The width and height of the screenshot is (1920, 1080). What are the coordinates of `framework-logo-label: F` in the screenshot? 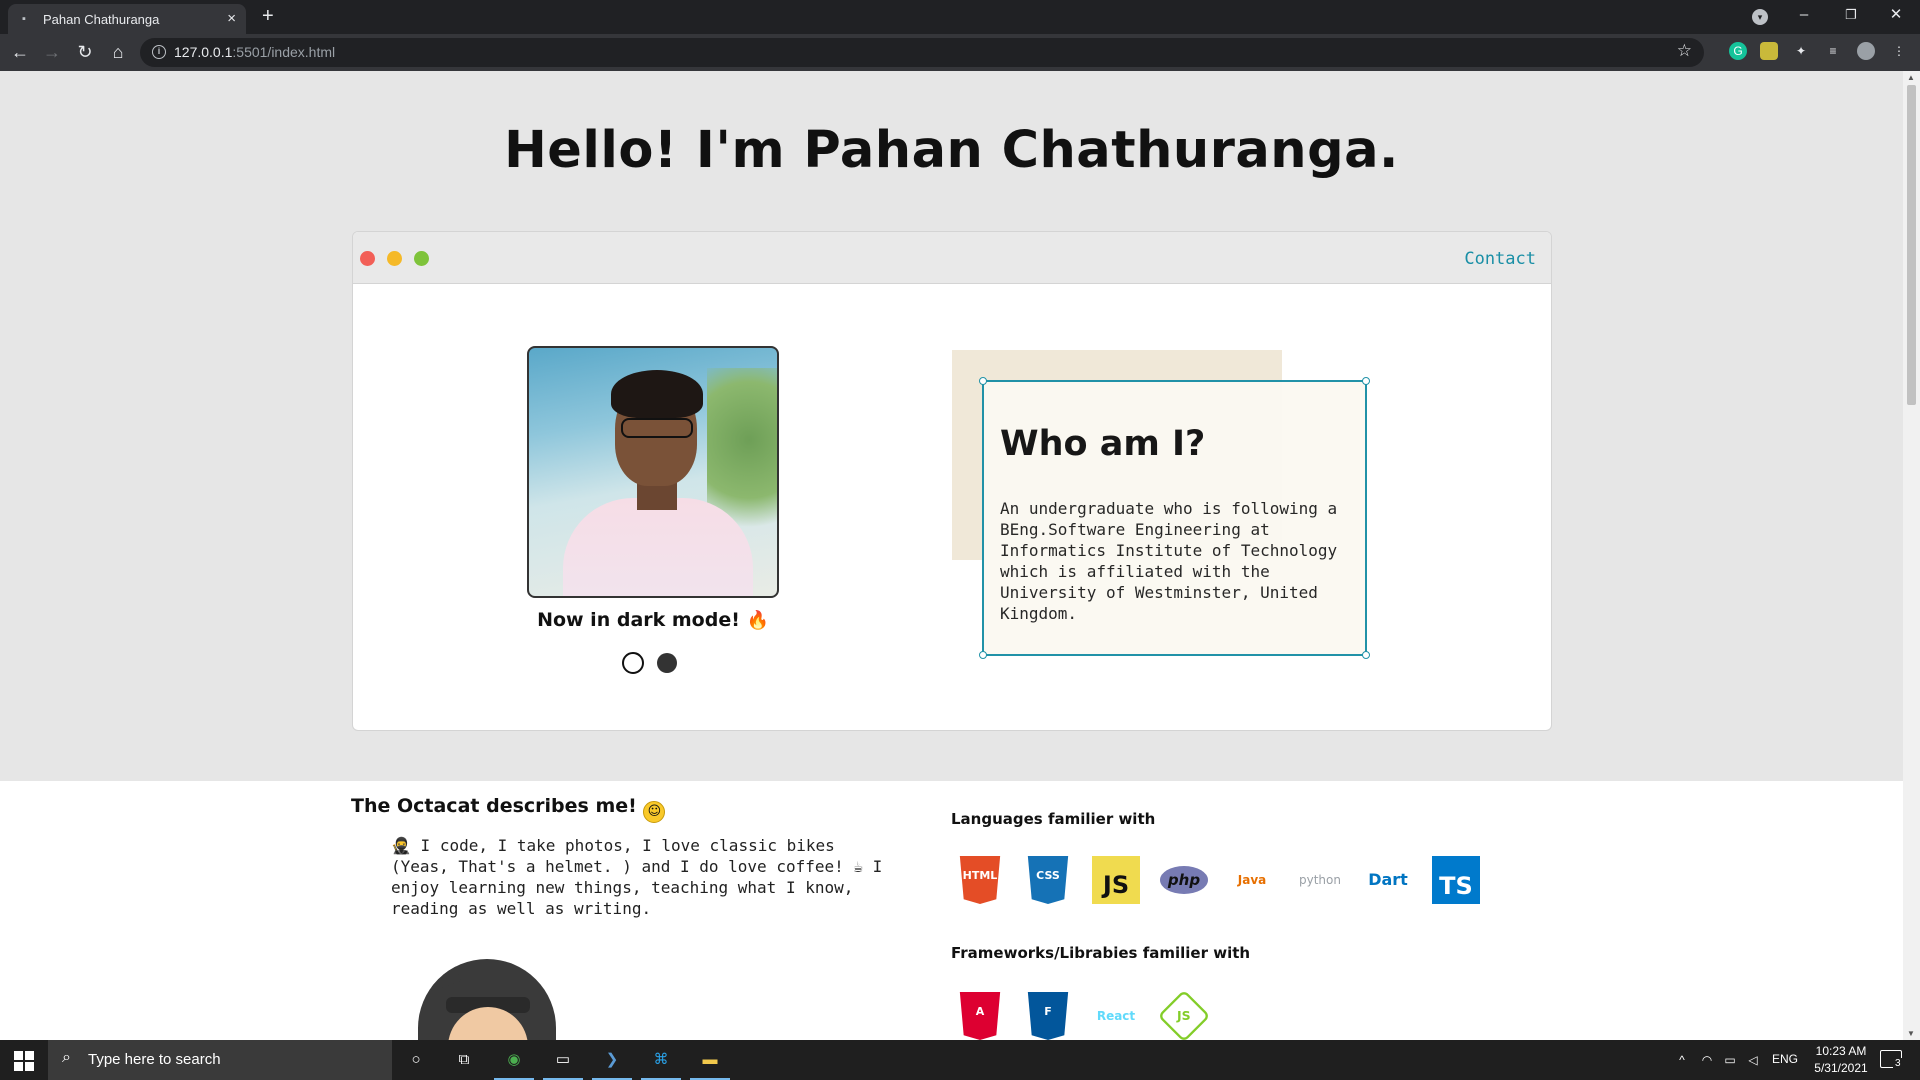 It's located at (1048, 1011).